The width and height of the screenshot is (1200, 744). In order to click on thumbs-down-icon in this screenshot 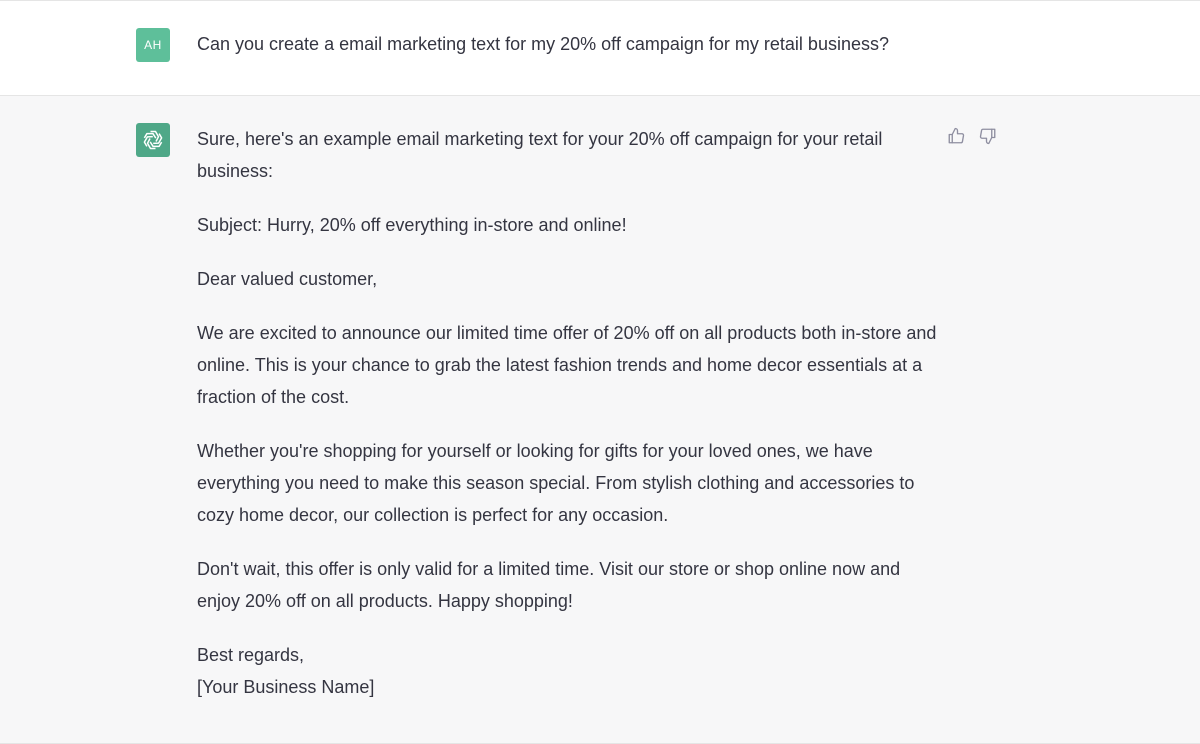, I will do `click(987, 136)`.